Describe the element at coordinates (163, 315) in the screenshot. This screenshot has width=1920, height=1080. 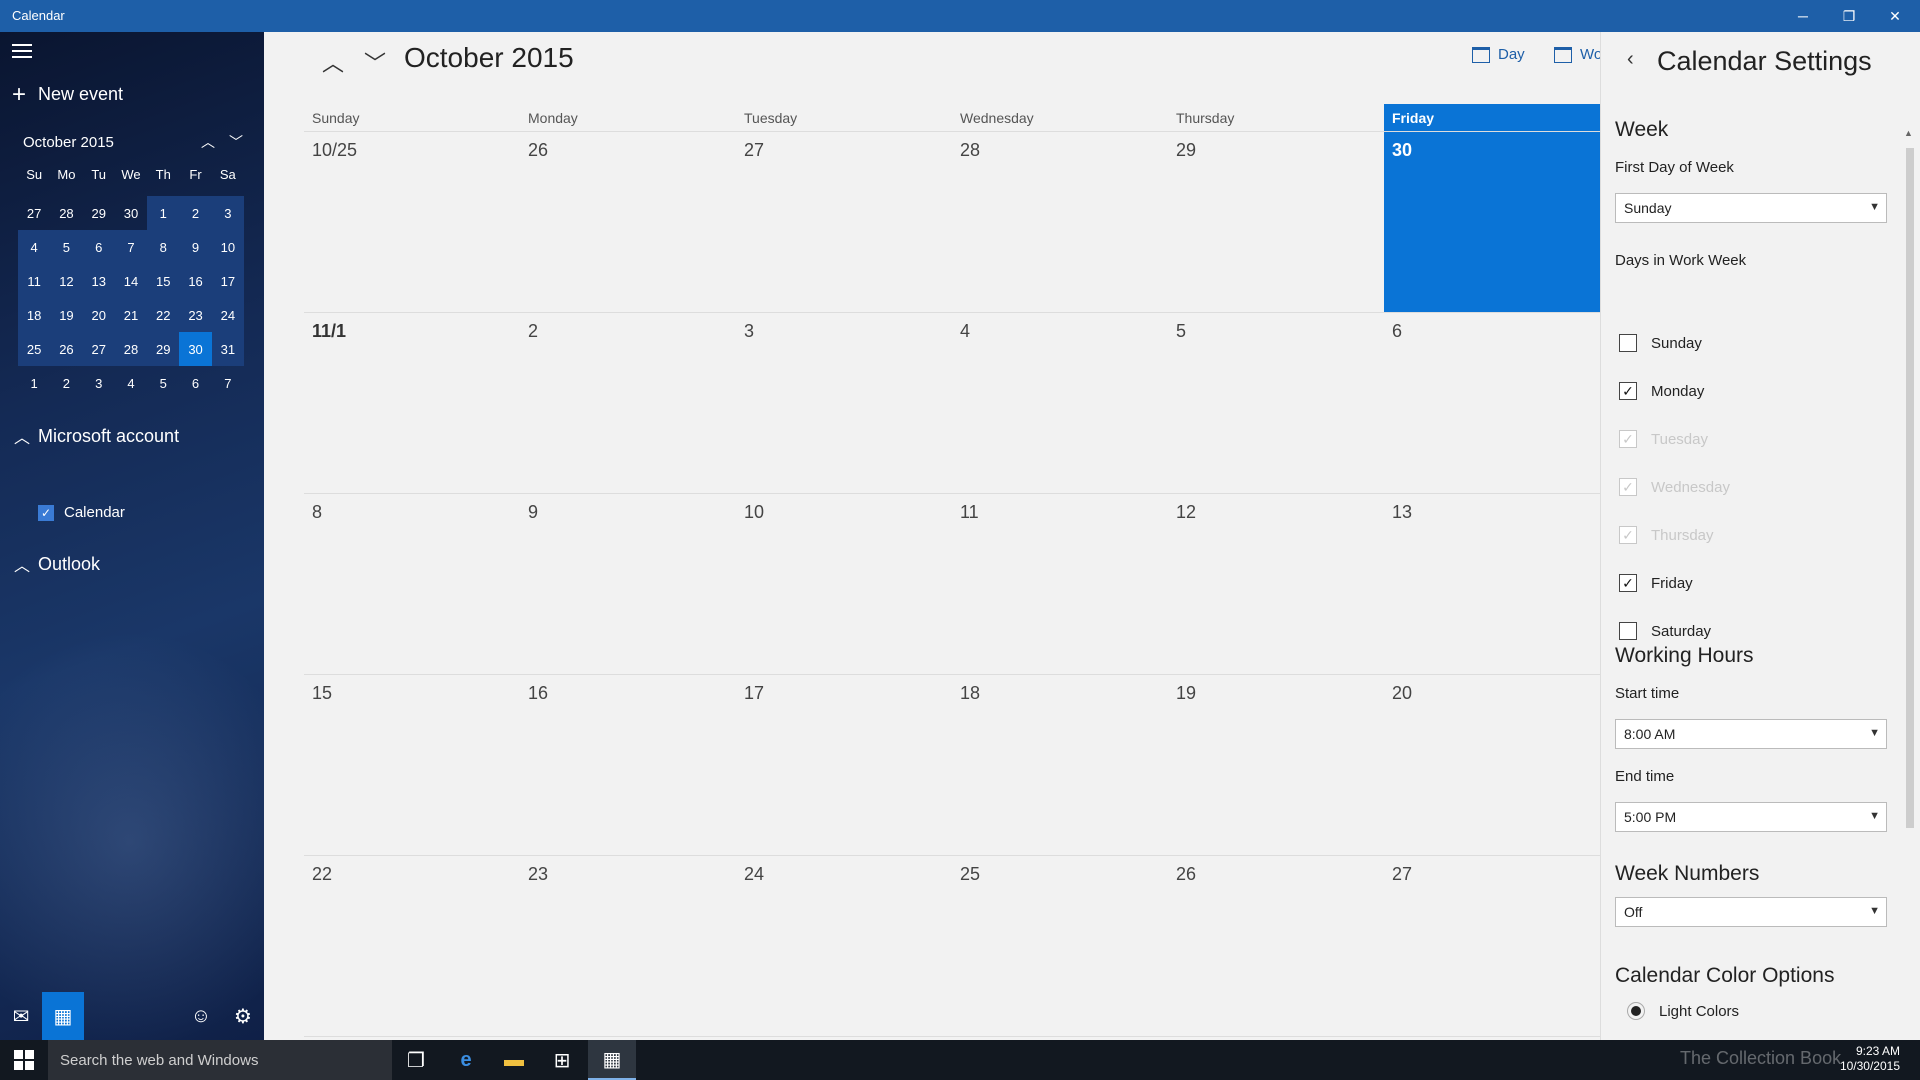
I see `mini-calendar-day: 22` at that location.